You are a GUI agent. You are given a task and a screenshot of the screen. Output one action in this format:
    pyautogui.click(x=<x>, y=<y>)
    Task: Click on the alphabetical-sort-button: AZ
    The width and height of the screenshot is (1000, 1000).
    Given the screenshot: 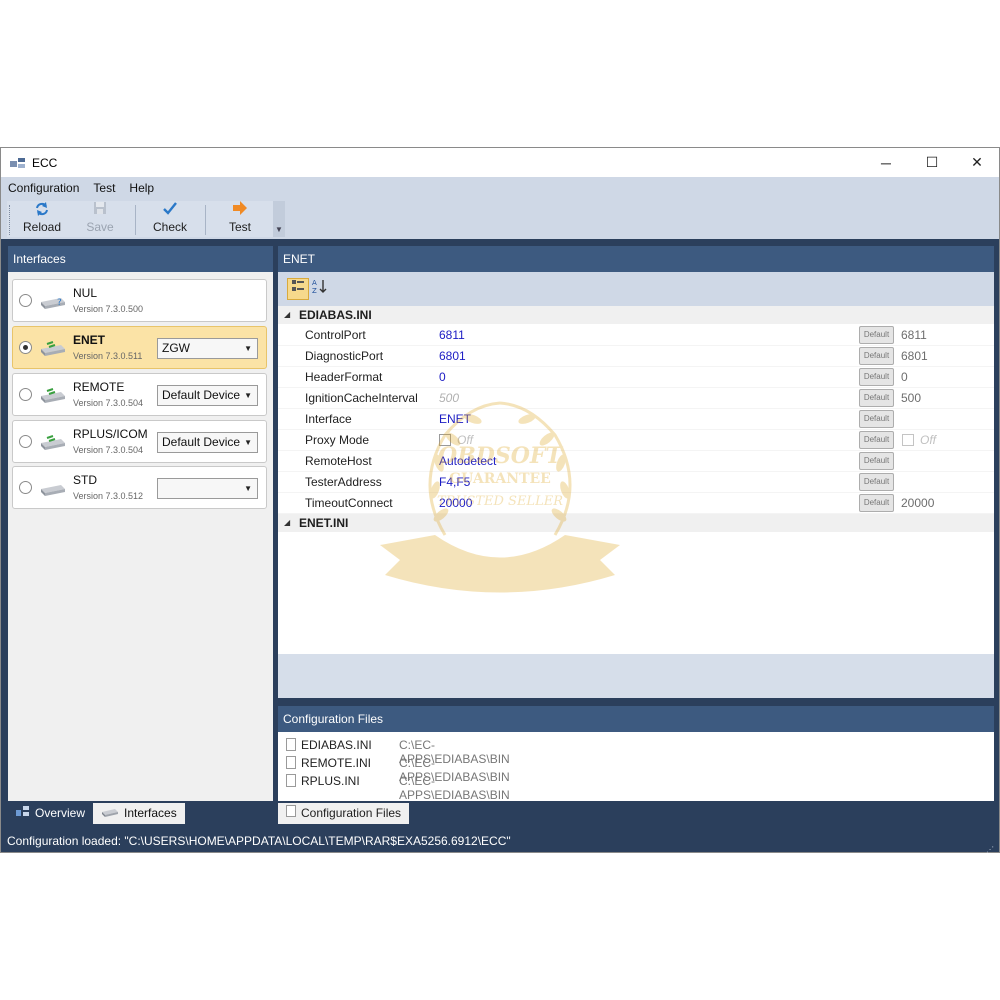 What is the action you would take?
    pyautogui.click(x=320, y=289)
    